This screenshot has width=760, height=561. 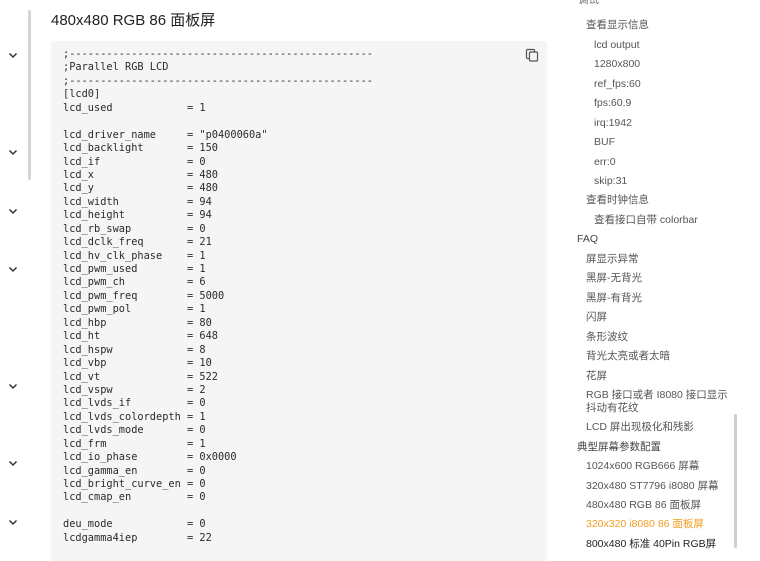 I want to click on code-line: lcd_hv_clk_phase = 1, so click(x=134, y=255).